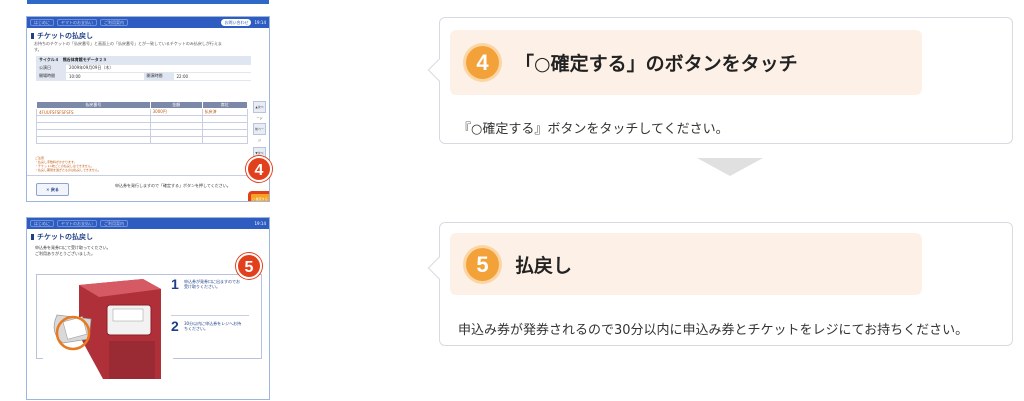  I want to click on grid-cell: 3000円, so click(176, 112).